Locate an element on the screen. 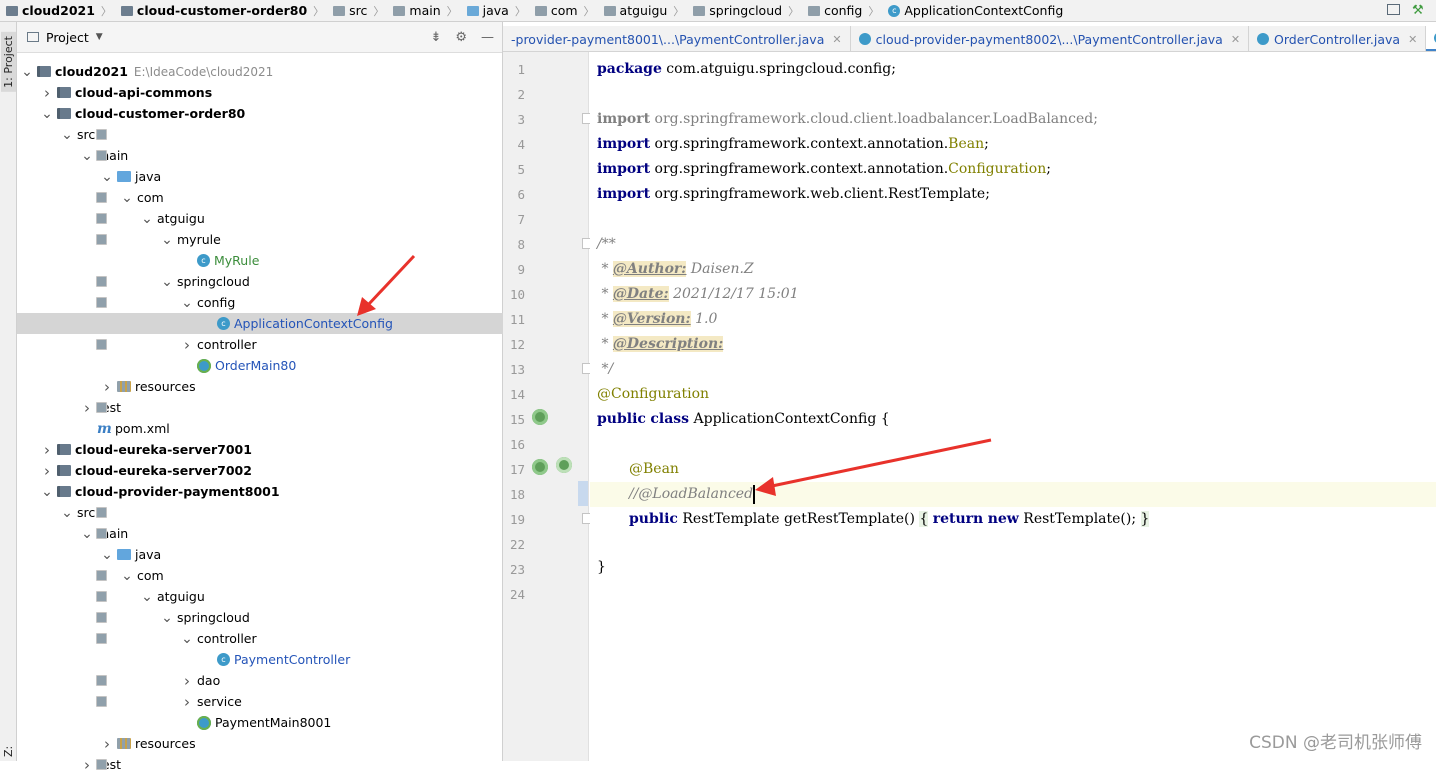 This screenshot has width=1436, height=775. build-hammer-icon: ⚒ is located at coordinates (1419, 11).